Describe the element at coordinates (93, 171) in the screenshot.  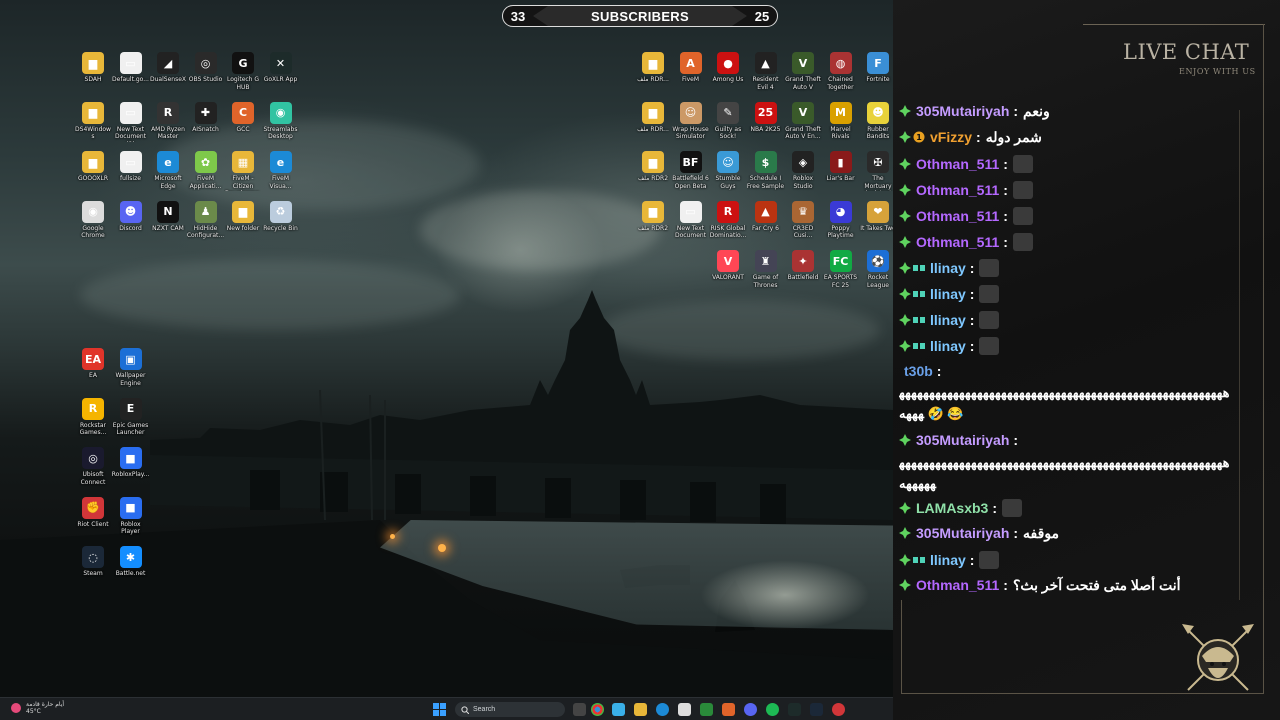
I see `desktop-shortcut: ▆ GOOOXLR` at that location.